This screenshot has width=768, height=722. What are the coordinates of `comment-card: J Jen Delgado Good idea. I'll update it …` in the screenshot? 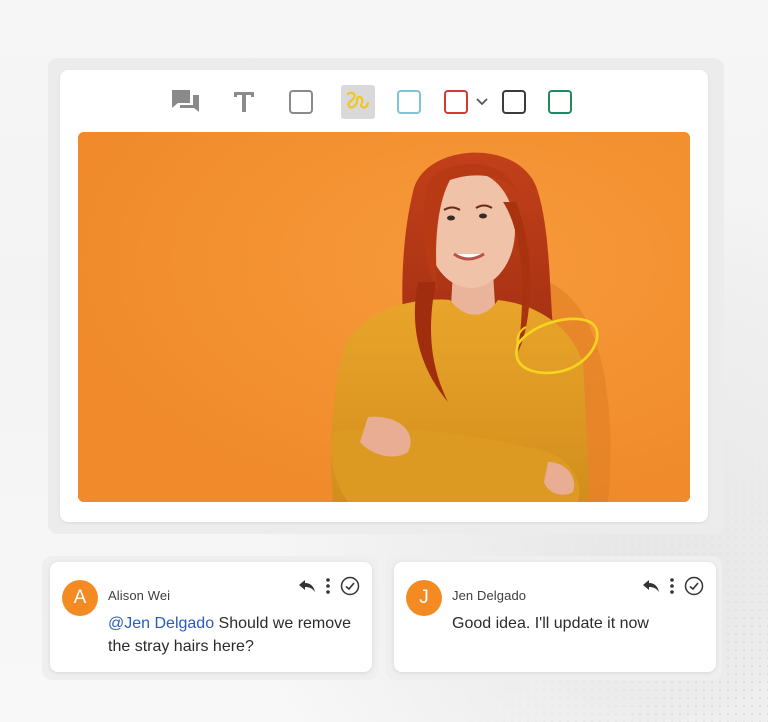 It's located at (555, 617).